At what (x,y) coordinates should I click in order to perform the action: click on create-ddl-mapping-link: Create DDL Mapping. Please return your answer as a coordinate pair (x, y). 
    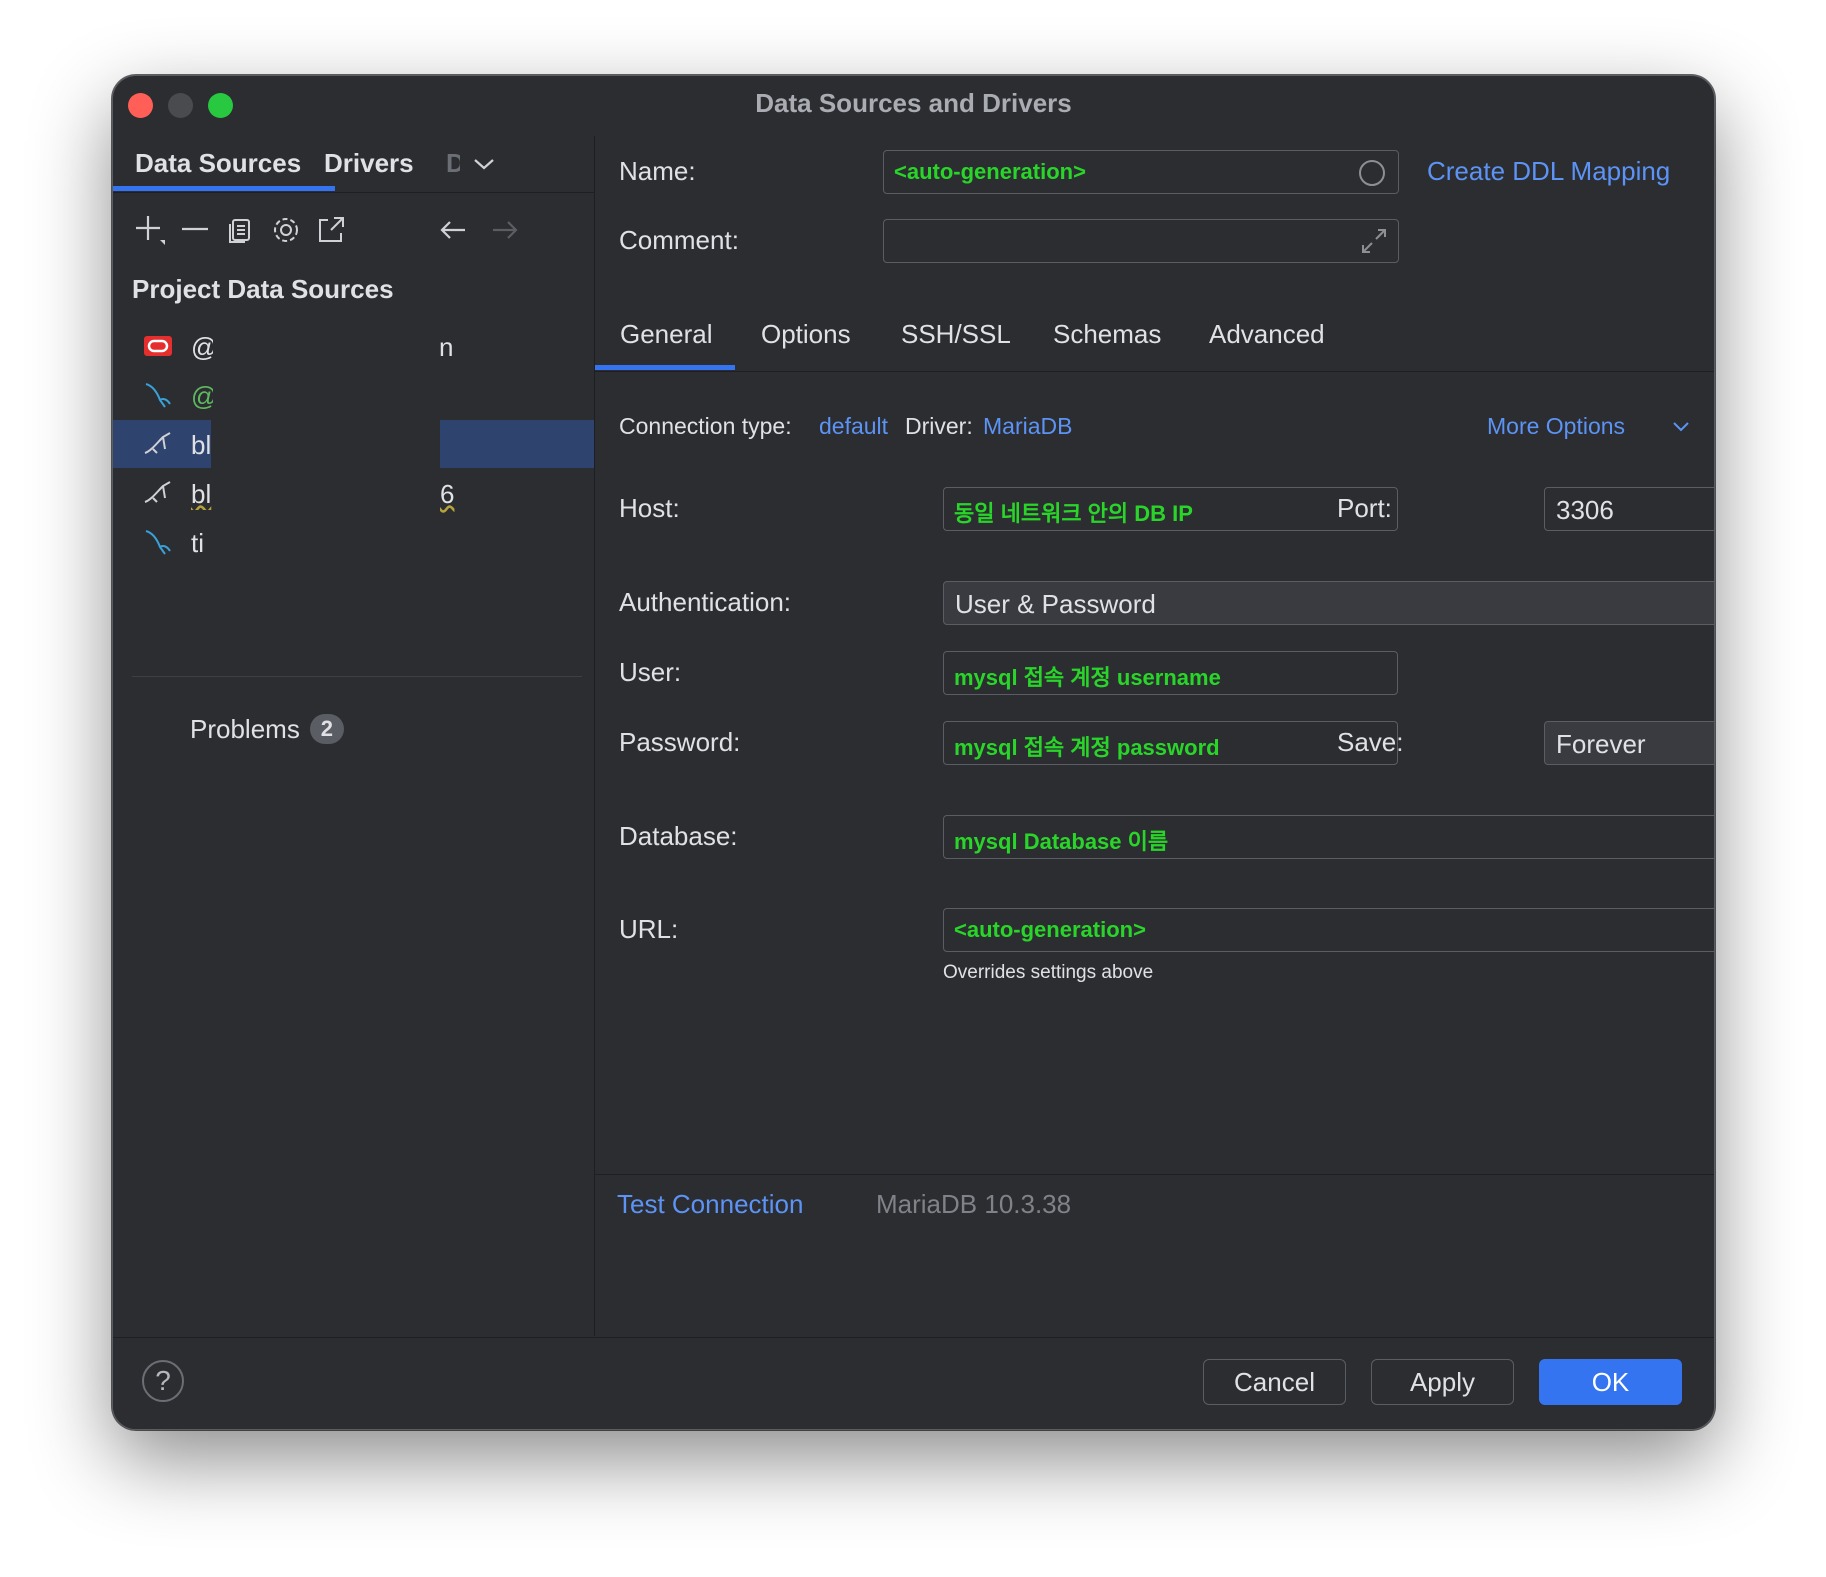
    Looking at the image, I should click on (1548, 171).